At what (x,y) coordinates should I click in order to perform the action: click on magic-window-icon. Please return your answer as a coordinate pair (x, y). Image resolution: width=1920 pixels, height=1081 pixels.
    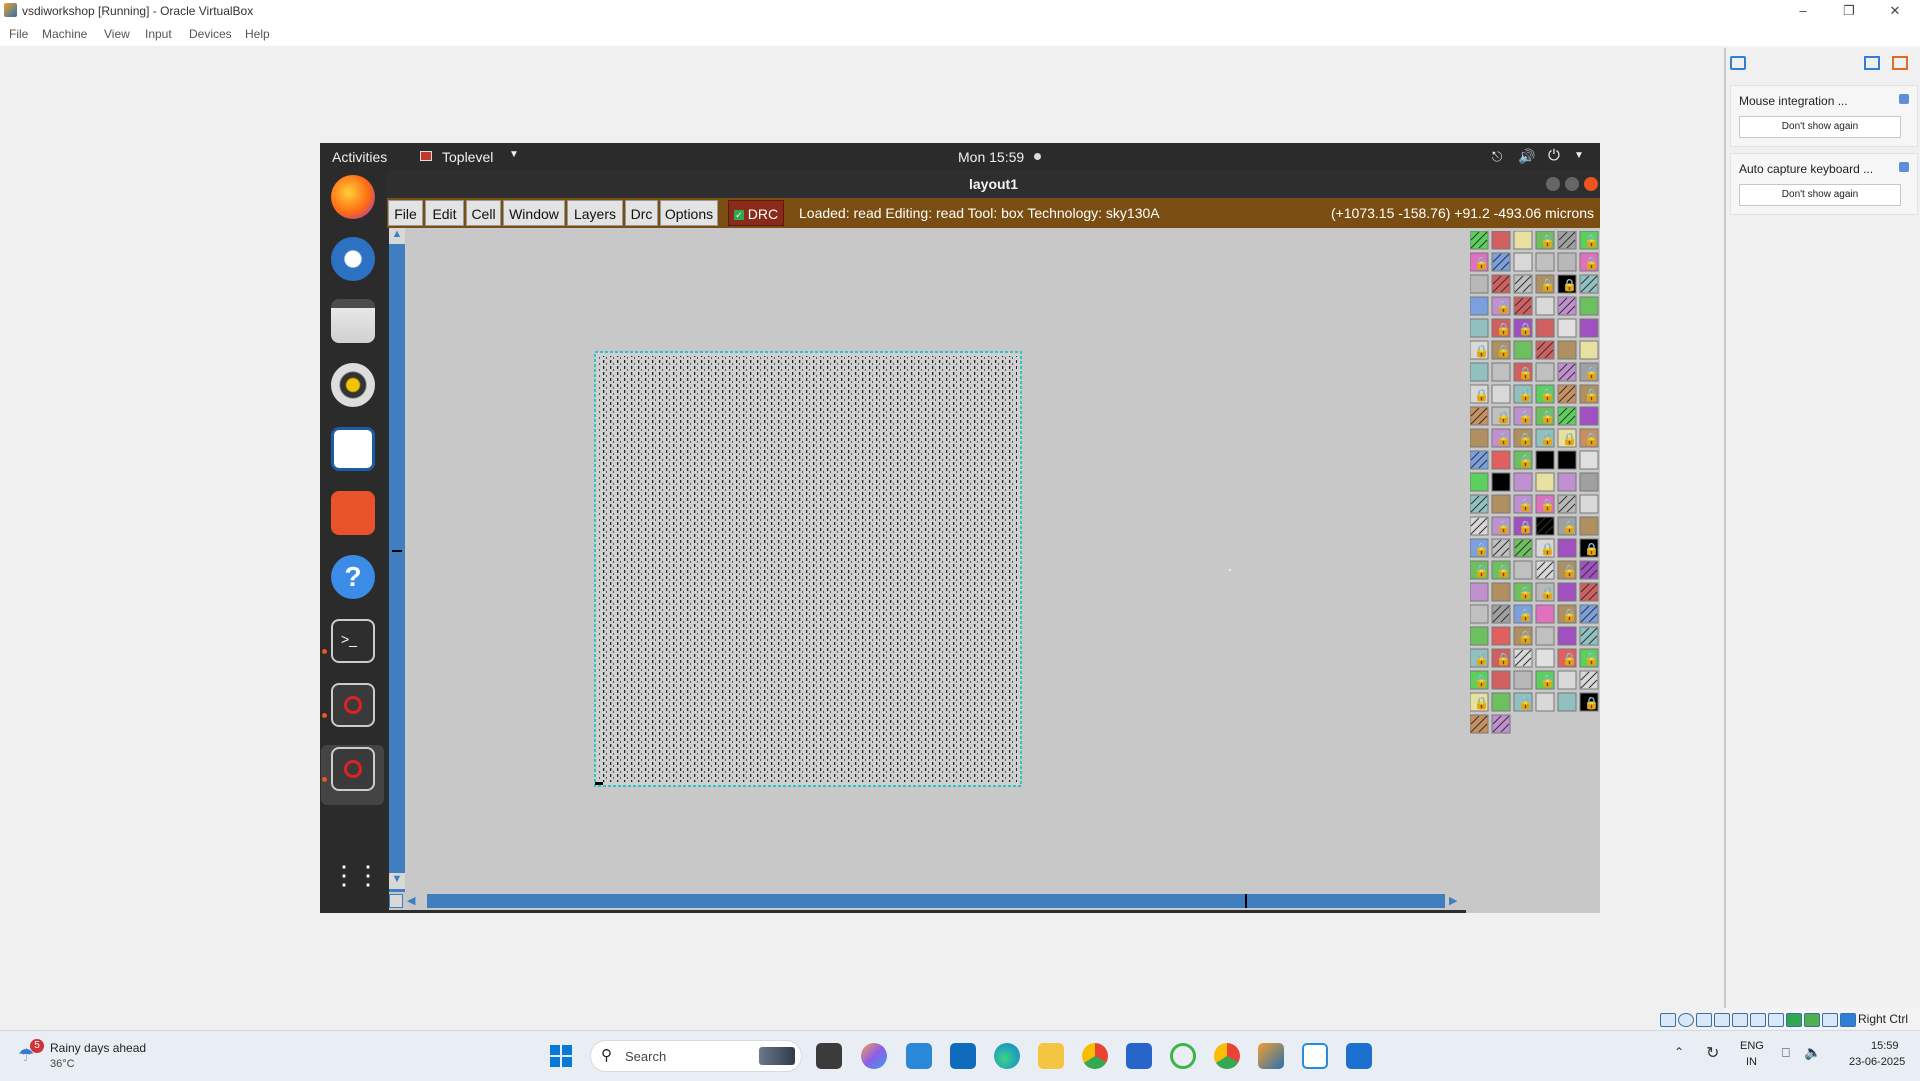
    Looking at the image, I should click on (353, 705).